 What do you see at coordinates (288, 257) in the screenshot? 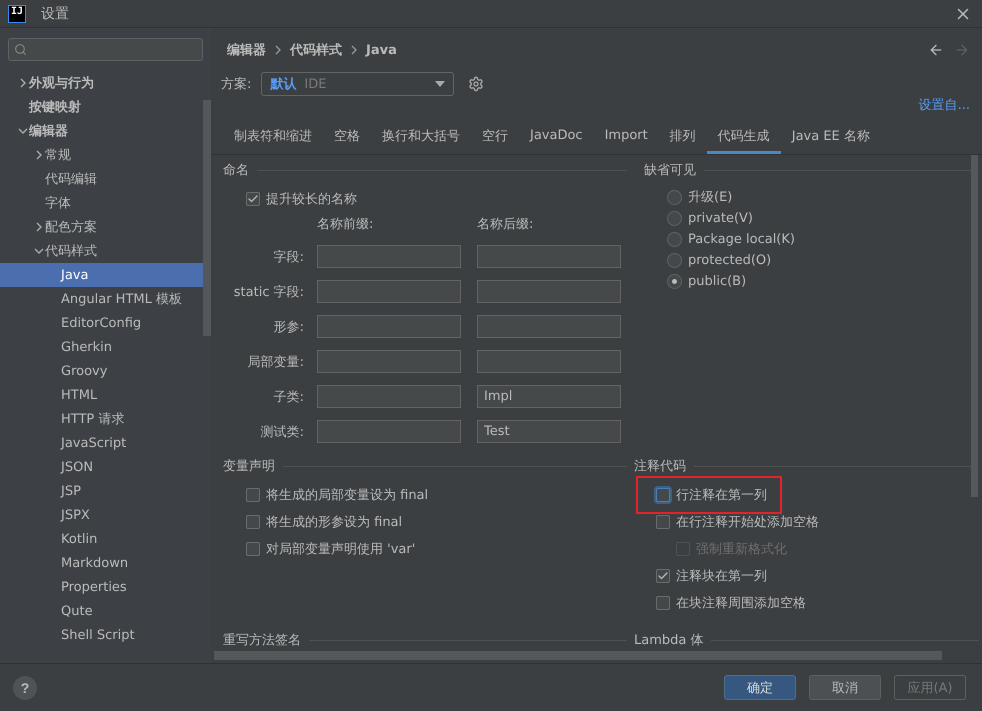
I see `field-label: 字段:` at bounding box center [288, 257].